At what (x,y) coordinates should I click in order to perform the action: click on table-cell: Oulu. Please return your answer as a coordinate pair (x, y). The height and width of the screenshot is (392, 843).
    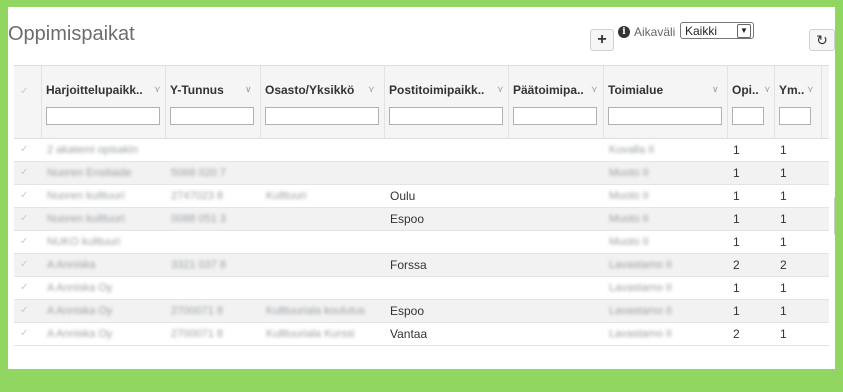
    Looking at the image, I should click on (403, 196).